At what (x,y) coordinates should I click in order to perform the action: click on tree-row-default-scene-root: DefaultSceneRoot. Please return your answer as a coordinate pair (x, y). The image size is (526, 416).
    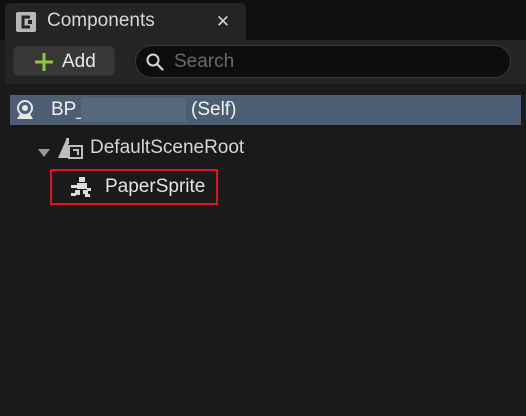
    Looking at the image, I should click on (265, 148).